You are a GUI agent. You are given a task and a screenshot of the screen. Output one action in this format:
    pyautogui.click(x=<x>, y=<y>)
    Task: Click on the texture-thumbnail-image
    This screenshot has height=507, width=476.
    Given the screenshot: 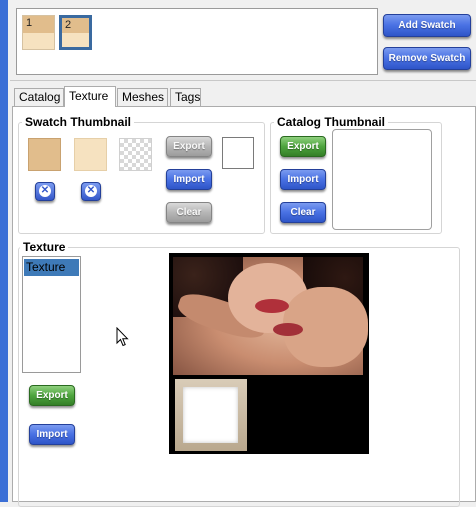 What is the action you would take?
    pyautogui.click(x=211, y=415)
    